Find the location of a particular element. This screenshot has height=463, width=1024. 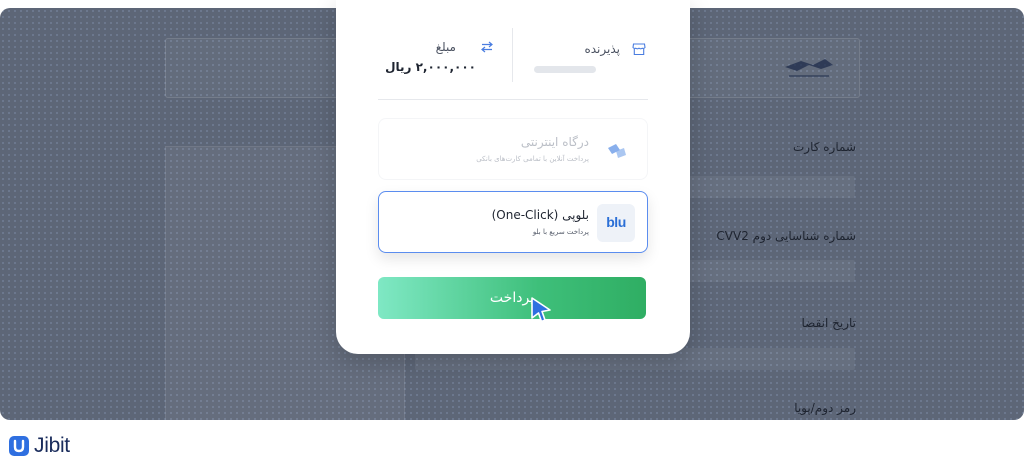

jibit-brand: Jibit is located at coordinates (39, 446).